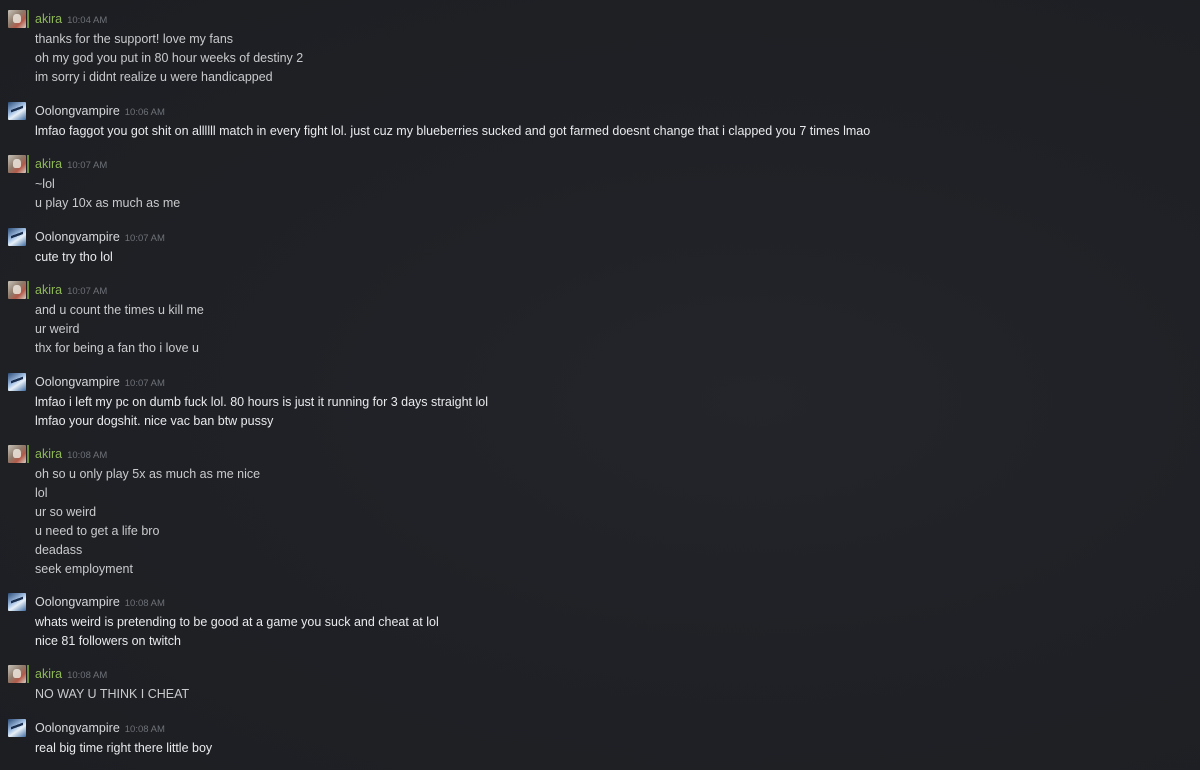  What do you see at coordinates (148, 474) in the screenshot?
I see `message-line: oh so u only play 5x as much as me nice` at bounding box center [148, 474].